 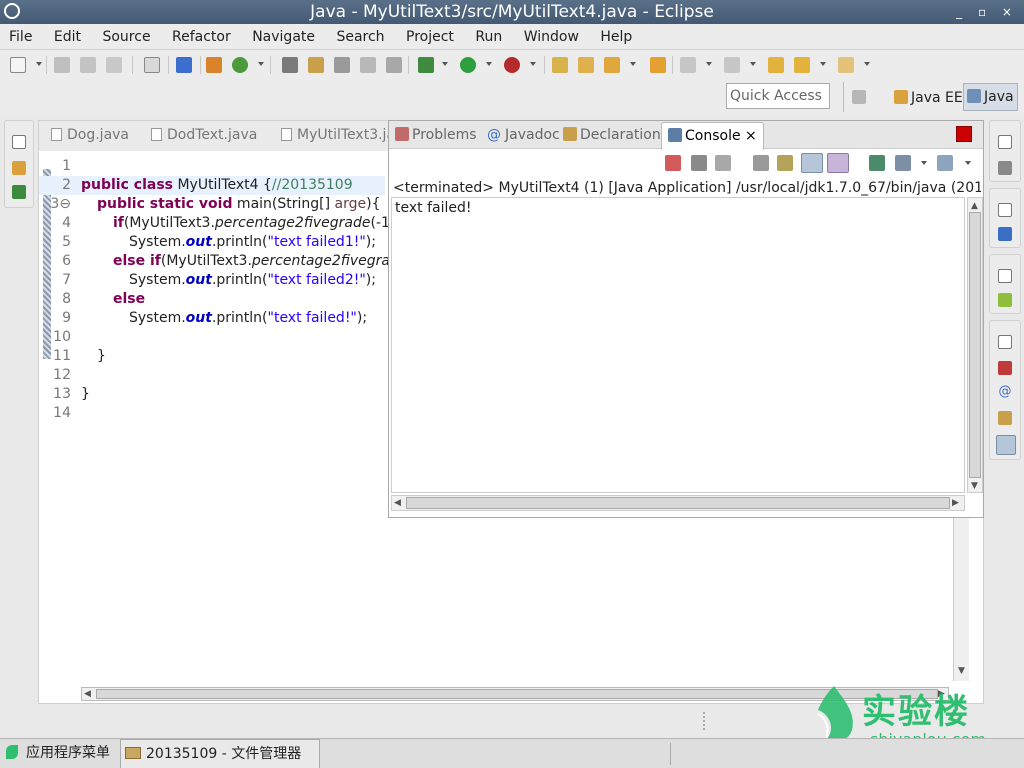 What do you see at coordinates (436, 135) in the screenshot?
I see `tab-problems: Problems` at bounding box center [436, 135].